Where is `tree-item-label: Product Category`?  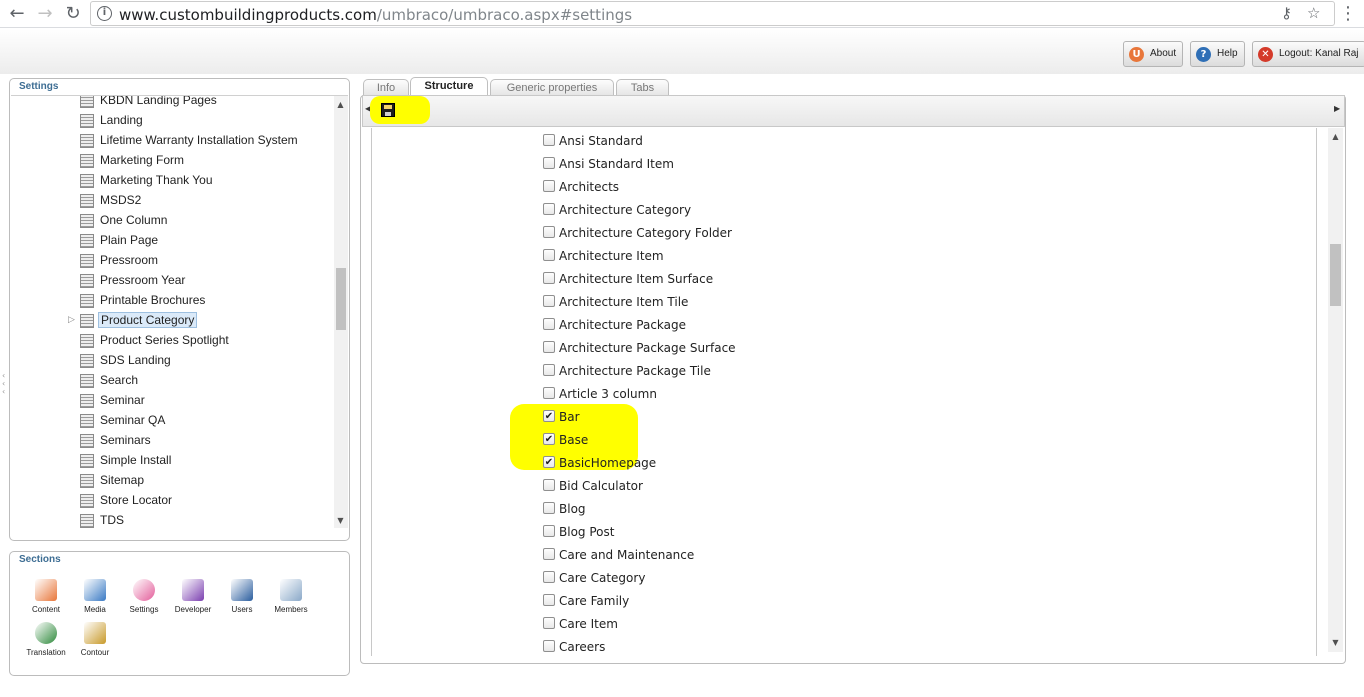 tree-item-label: Product Category is located at coordinates (148, 320).